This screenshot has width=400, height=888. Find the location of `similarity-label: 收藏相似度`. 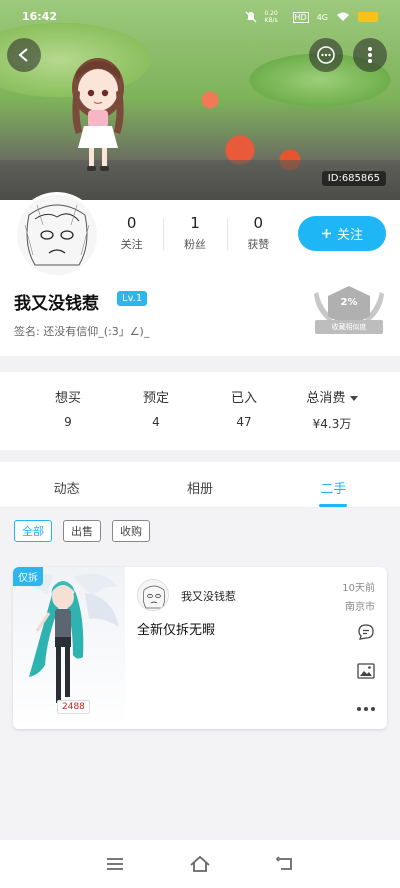

similarity-label: 收藏相似度 is located at coordinates (349, 327).